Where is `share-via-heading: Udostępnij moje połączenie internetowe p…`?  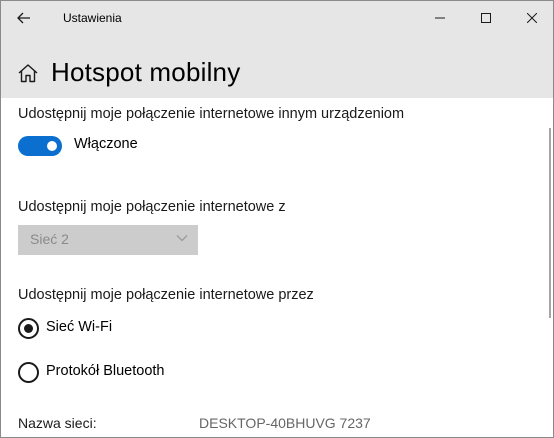
share-via-heading: Udostępnij moje połączenie internetowe p… is located at coordinates (166, 295).